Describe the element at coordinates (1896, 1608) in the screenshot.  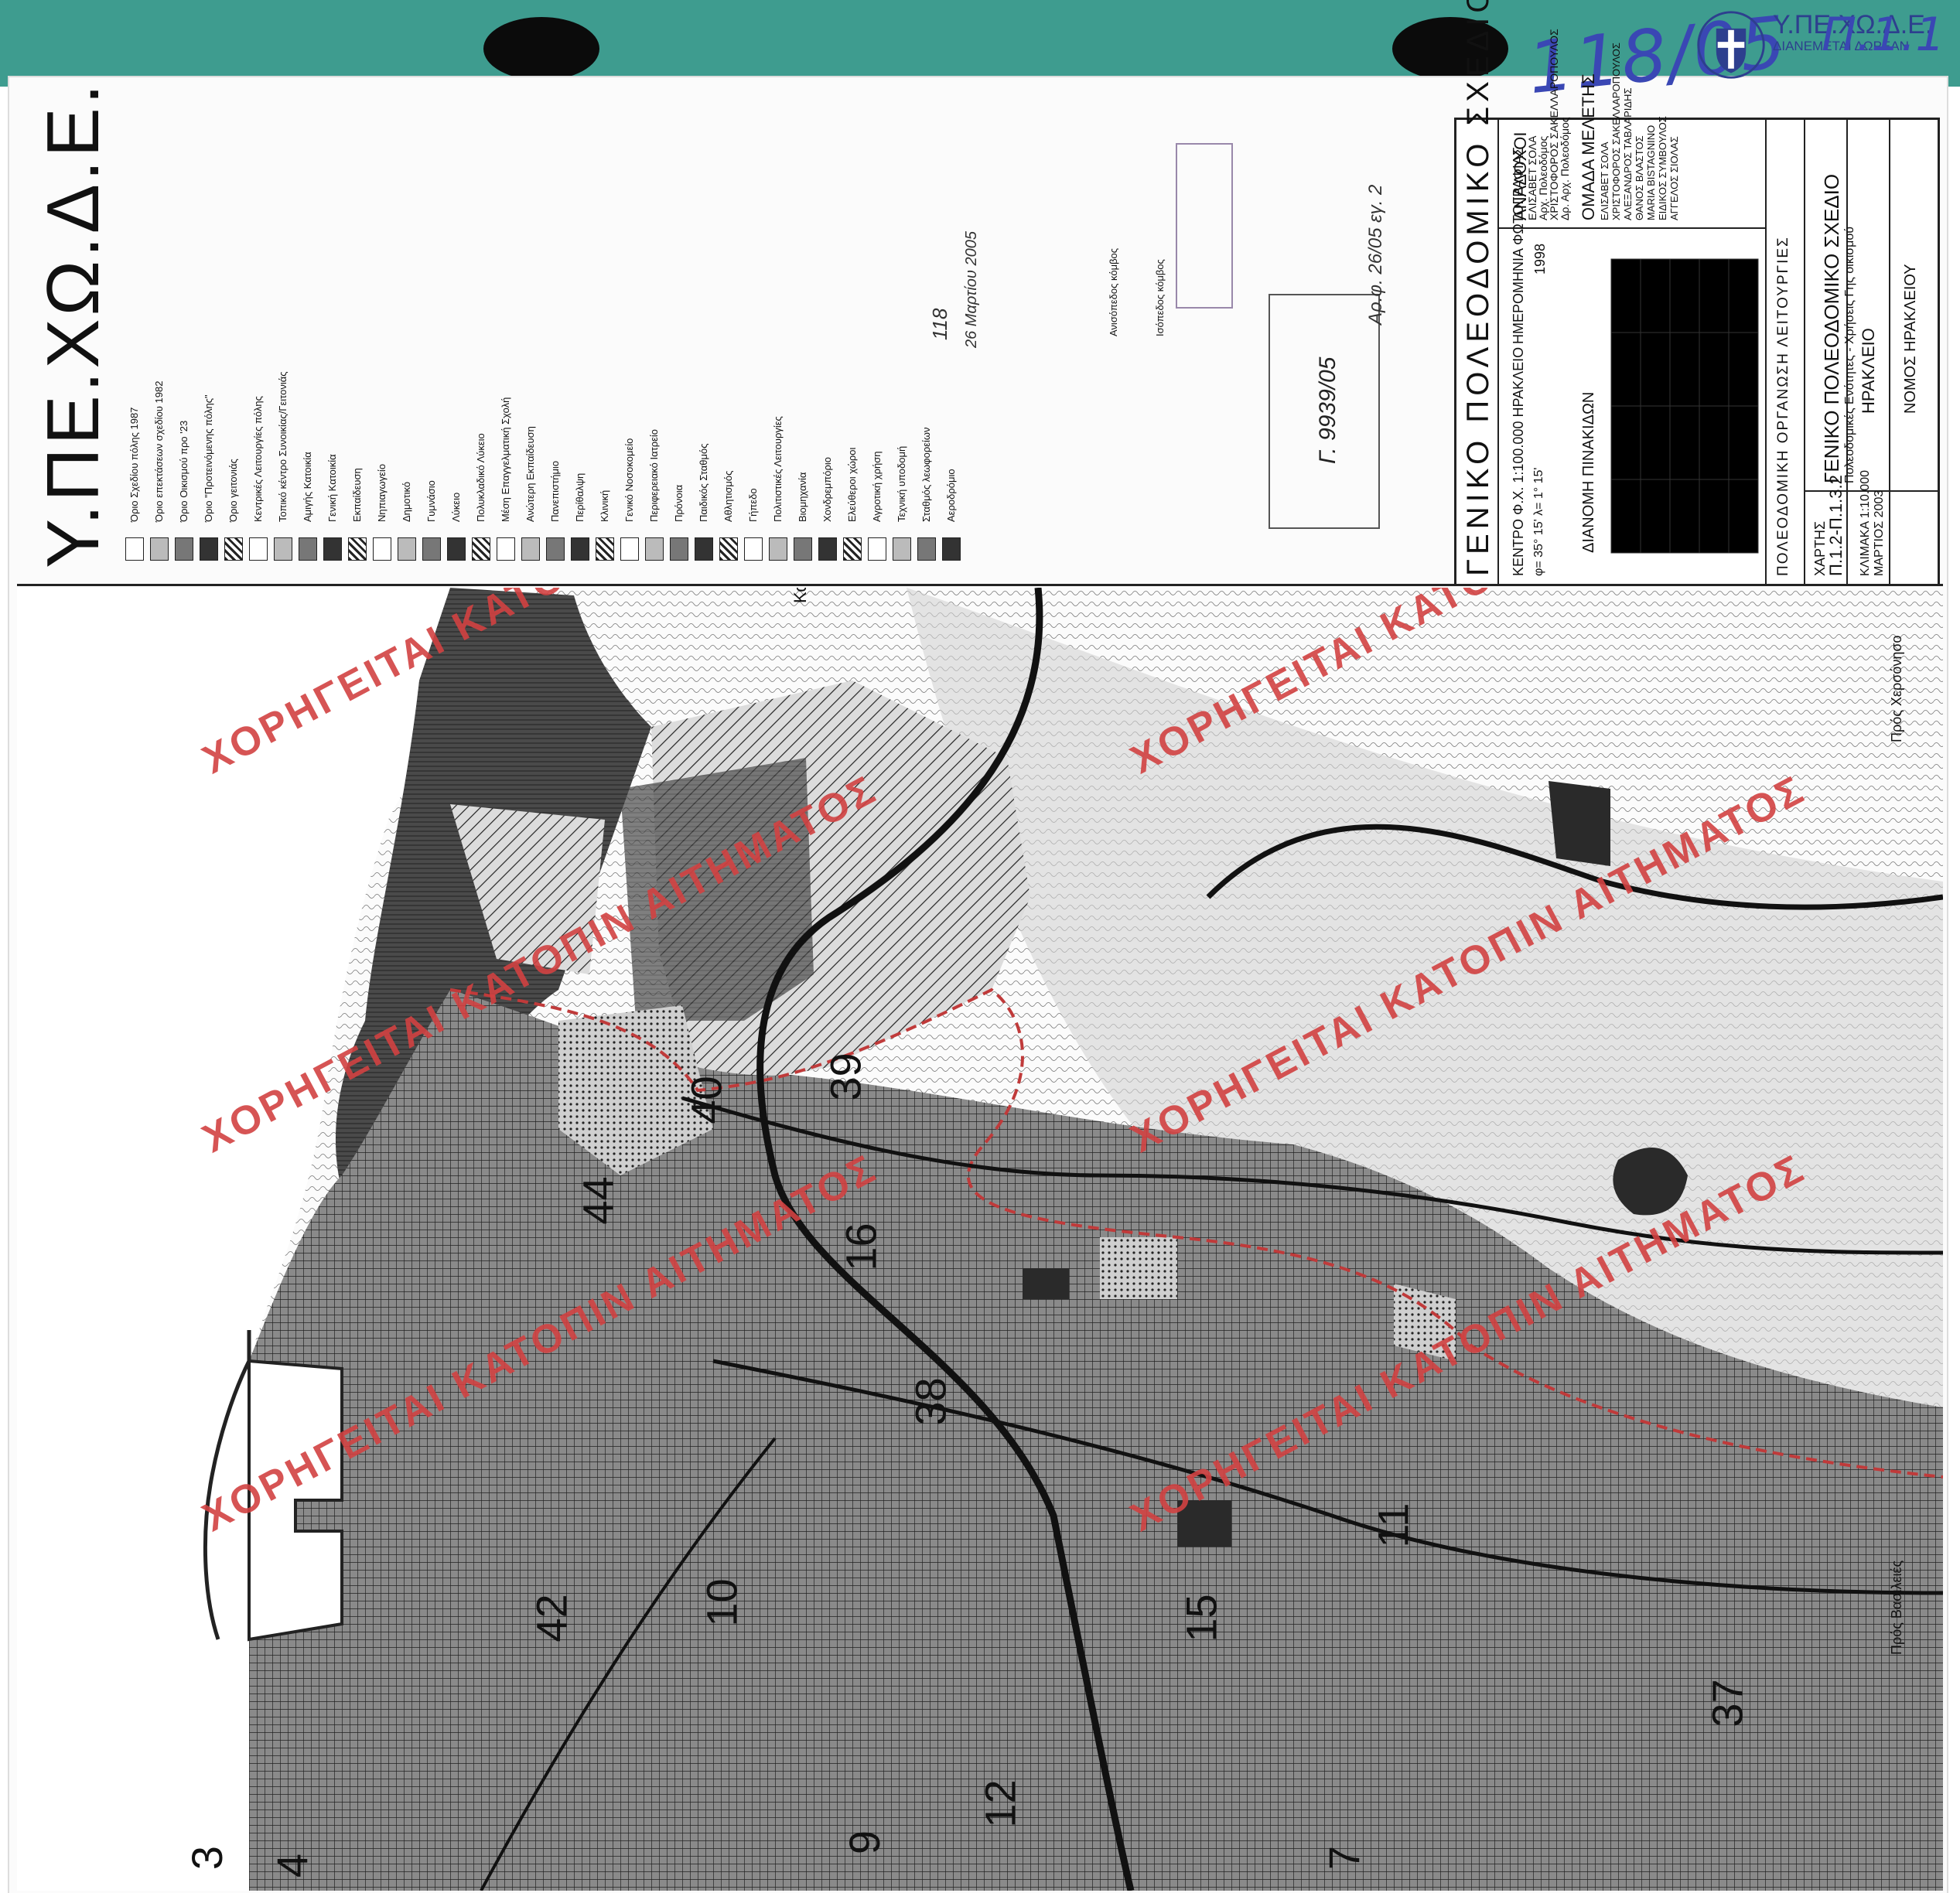
I see `place-label-vasileies: Πρός Βασιλειές` at that location.